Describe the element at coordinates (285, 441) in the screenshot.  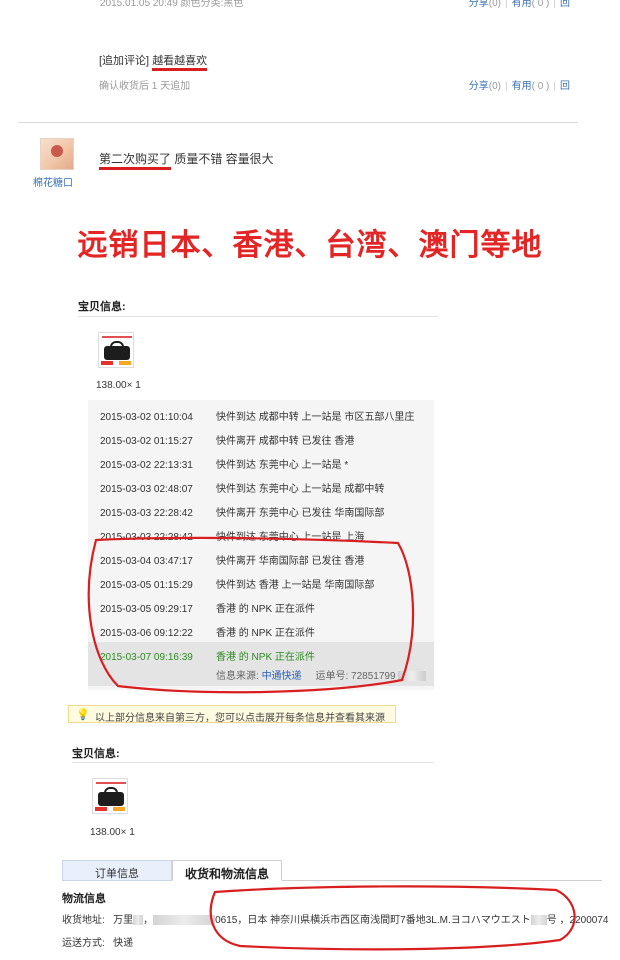
I see `tracking-status: 快件离开 成都中转 已发往 香港` at that location.